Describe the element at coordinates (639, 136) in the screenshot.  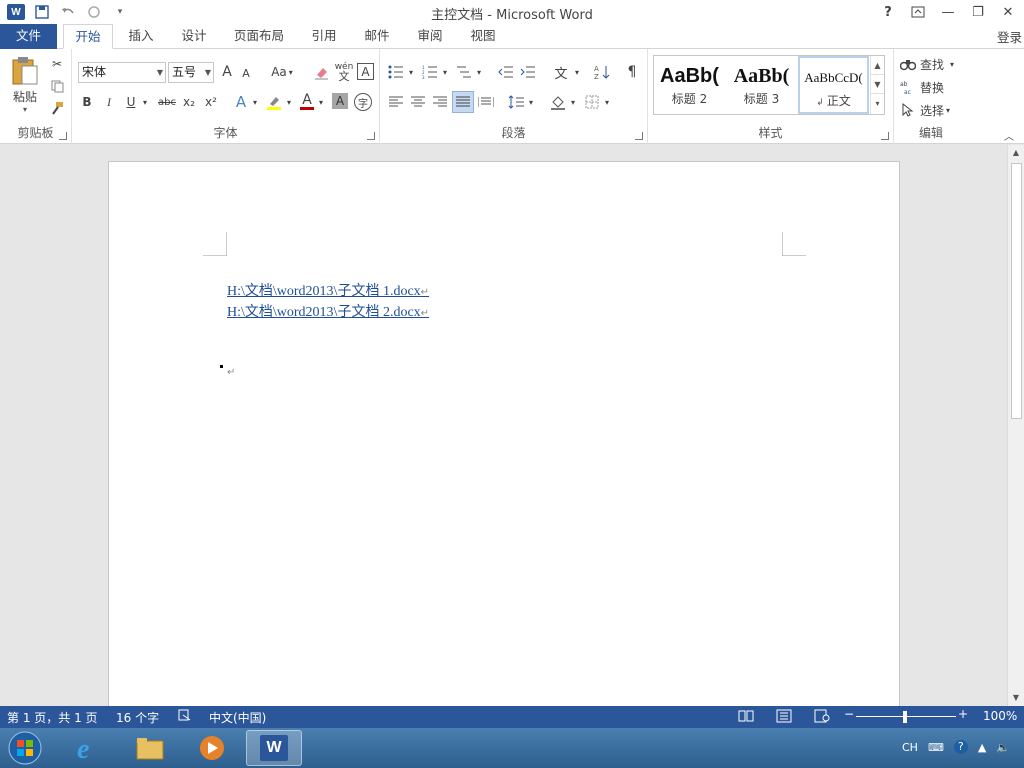
I see `paragraph-dialog-launcher` at that location.